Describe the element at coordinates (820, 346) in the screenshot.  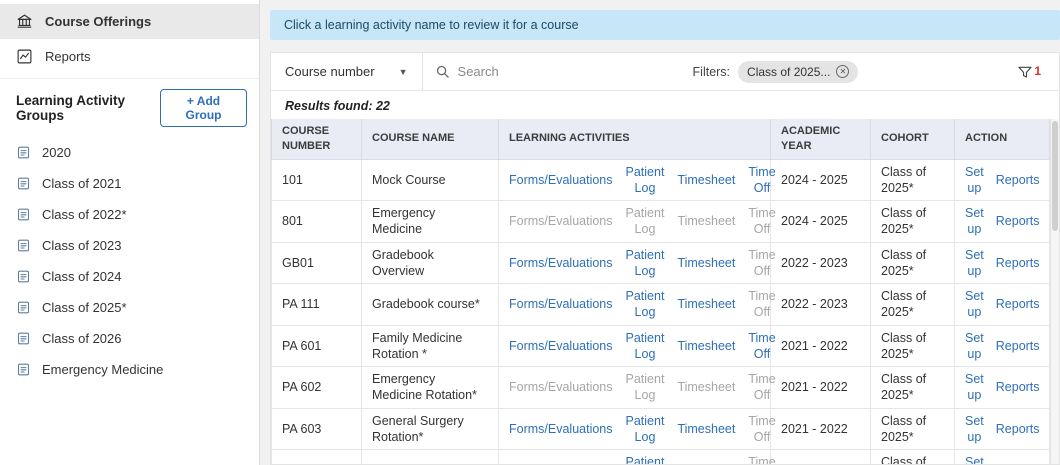
I see `academic-year-cell: 2021 - 2022` at that location.